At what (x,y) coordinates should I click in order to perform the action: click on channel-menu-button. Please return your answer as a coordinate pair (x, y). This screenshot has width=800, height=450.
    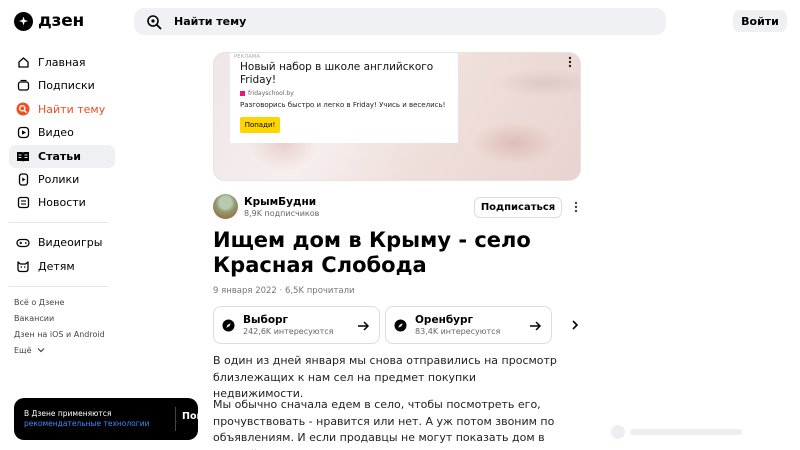
    Looking at the image, I should click on (576, 207).